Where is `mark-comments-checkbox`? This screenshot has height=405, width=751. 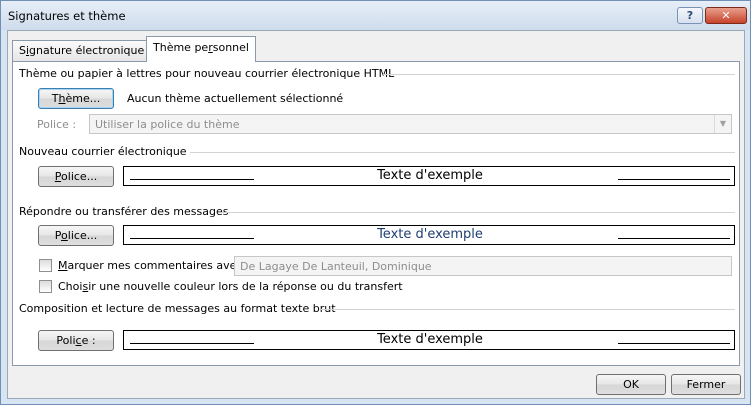 mark-comments-checkbox is located at coordinates (45, 265).